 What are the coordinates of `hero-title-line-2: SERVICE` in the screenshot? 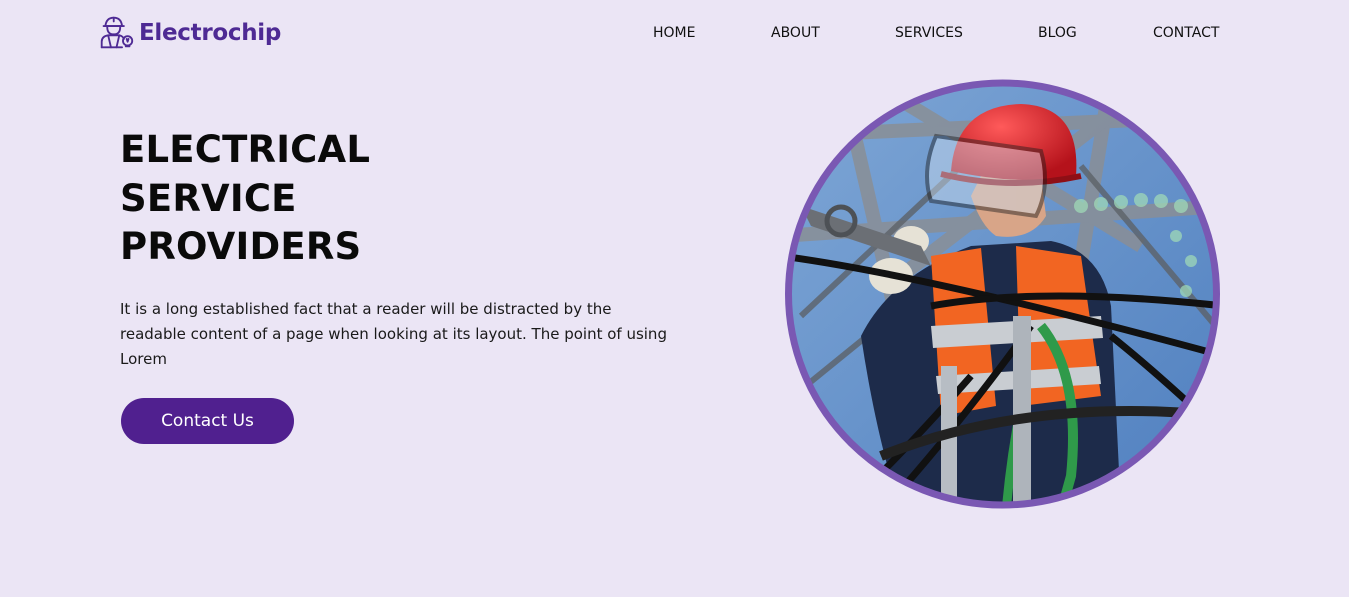 It's located at (208, 198).